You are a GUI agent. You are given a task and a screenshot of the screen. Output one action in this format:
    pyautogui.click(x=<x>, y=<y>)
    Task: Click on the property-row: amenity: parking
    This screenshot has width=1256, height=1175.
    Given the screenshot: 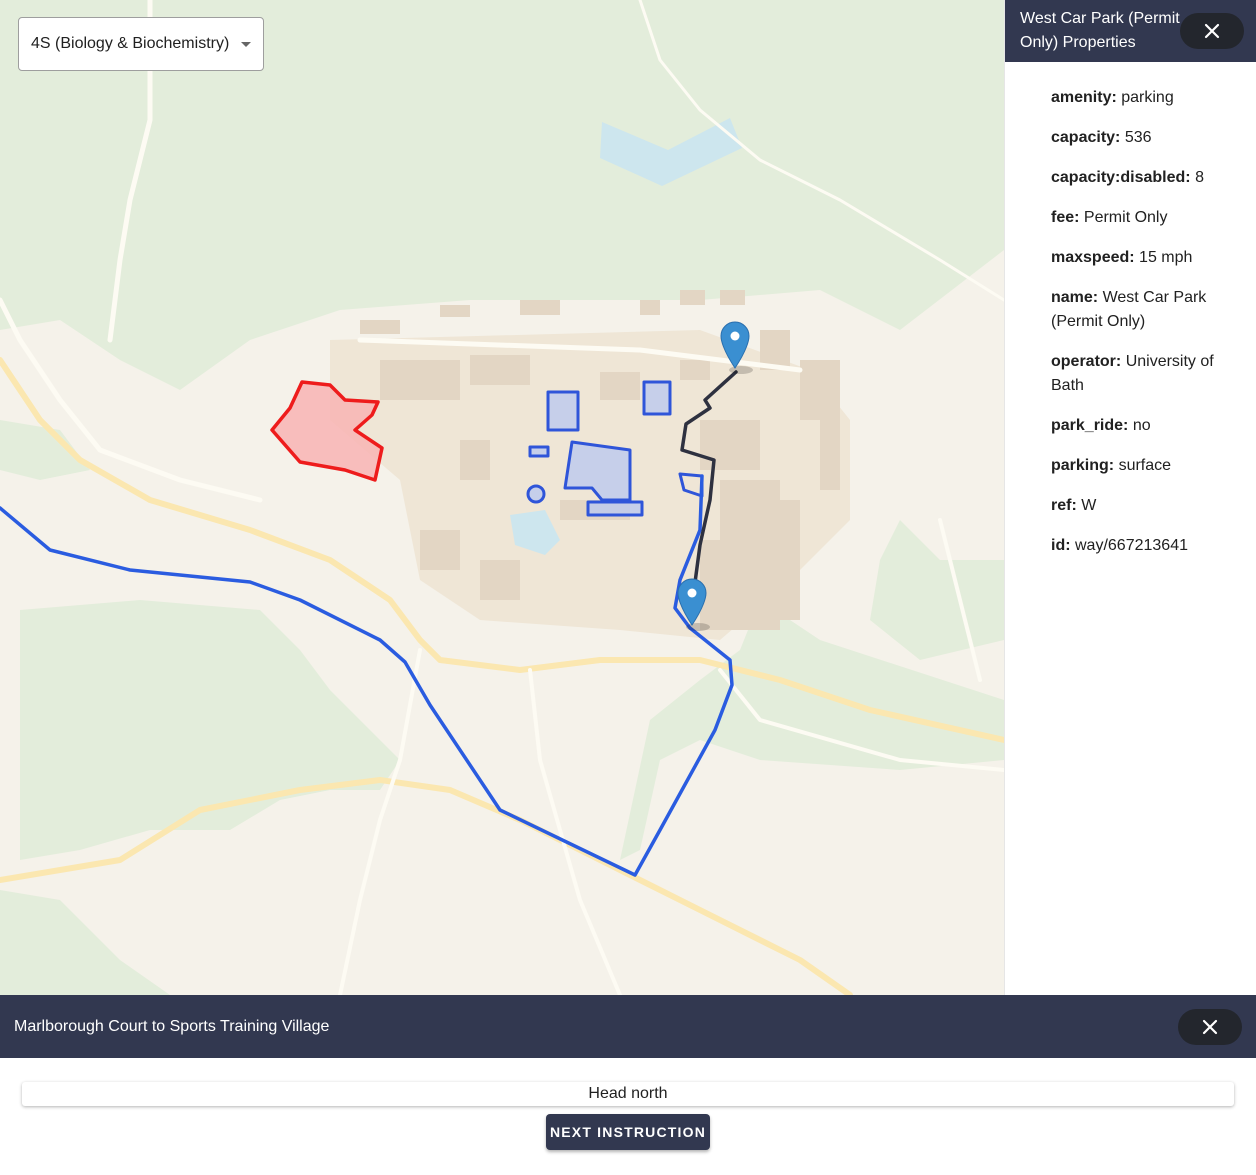 What is the action you would take?
    pyautogui.click(x=1143, y=98)
    